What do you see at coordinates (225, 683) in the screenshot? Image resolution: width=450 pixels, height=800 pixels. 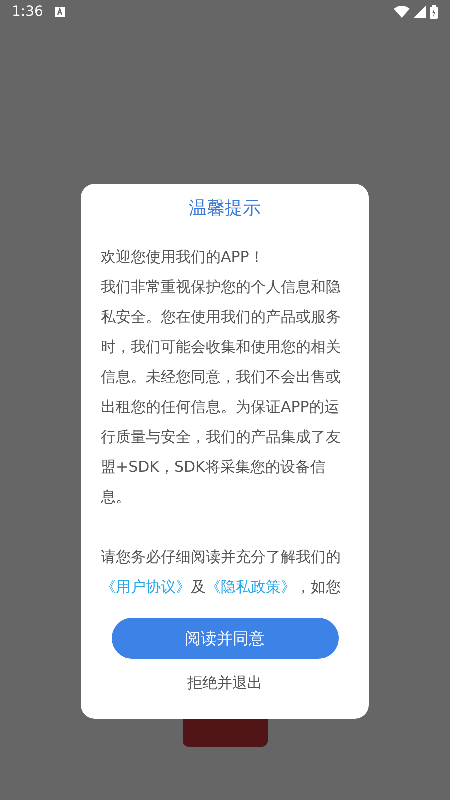 I see `reject-button: 拒绝并退出` at bounding box center [225, 683].